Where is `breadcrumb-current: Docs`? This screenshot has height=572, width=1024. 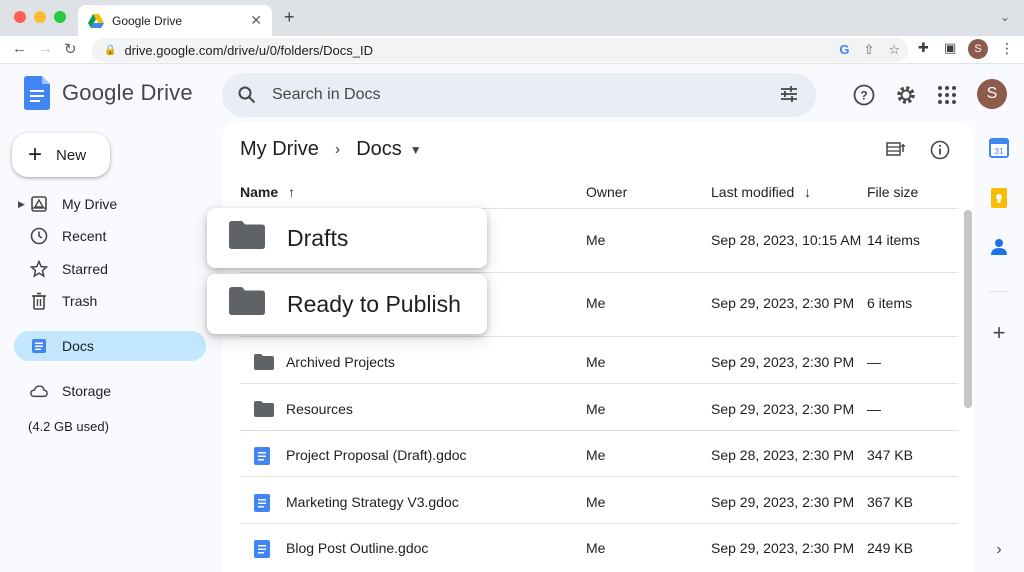
breadcrumb-current: Docs is located at coordinates (379, 149).